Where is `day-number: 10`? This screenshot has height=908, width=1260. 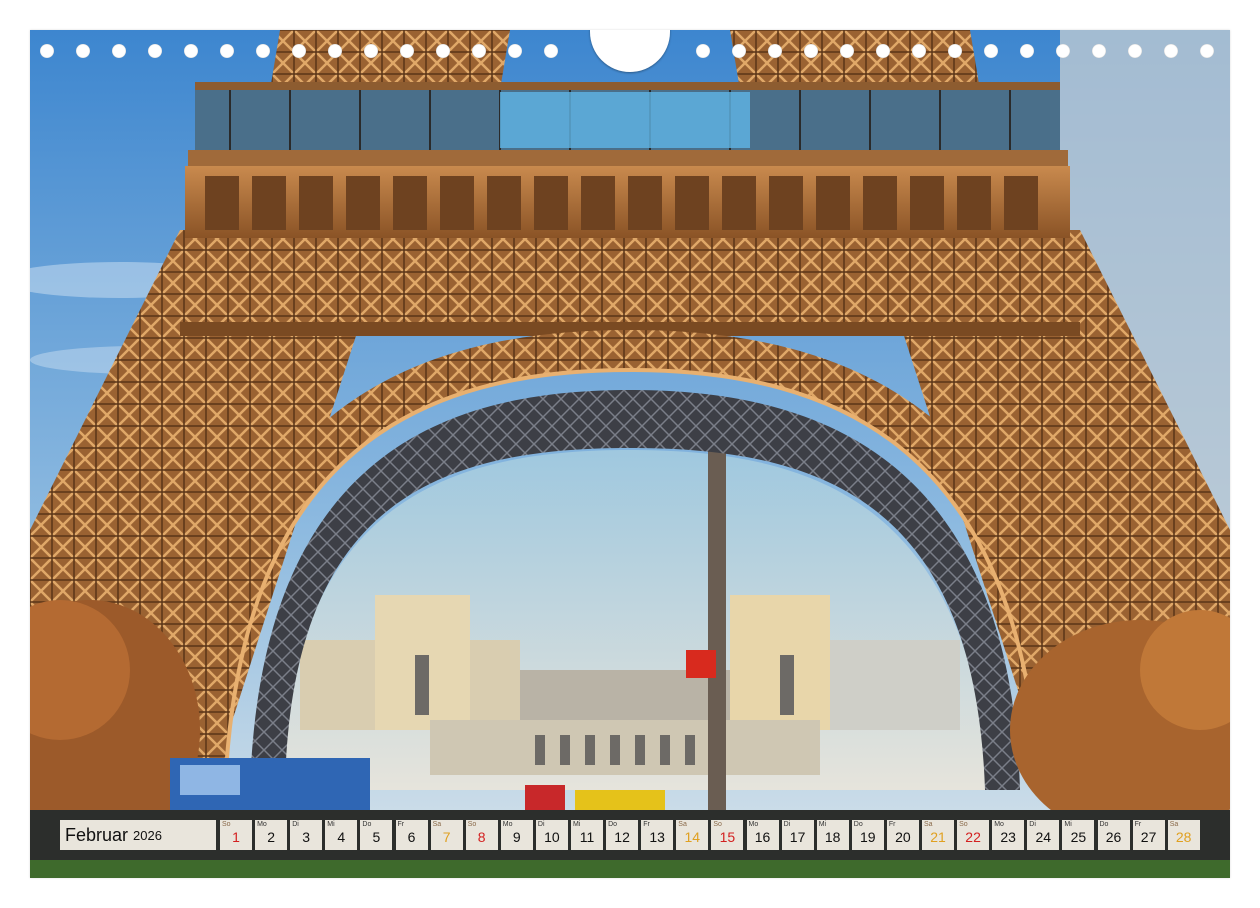 day-number: 10 is located at coordinates (552, 837).